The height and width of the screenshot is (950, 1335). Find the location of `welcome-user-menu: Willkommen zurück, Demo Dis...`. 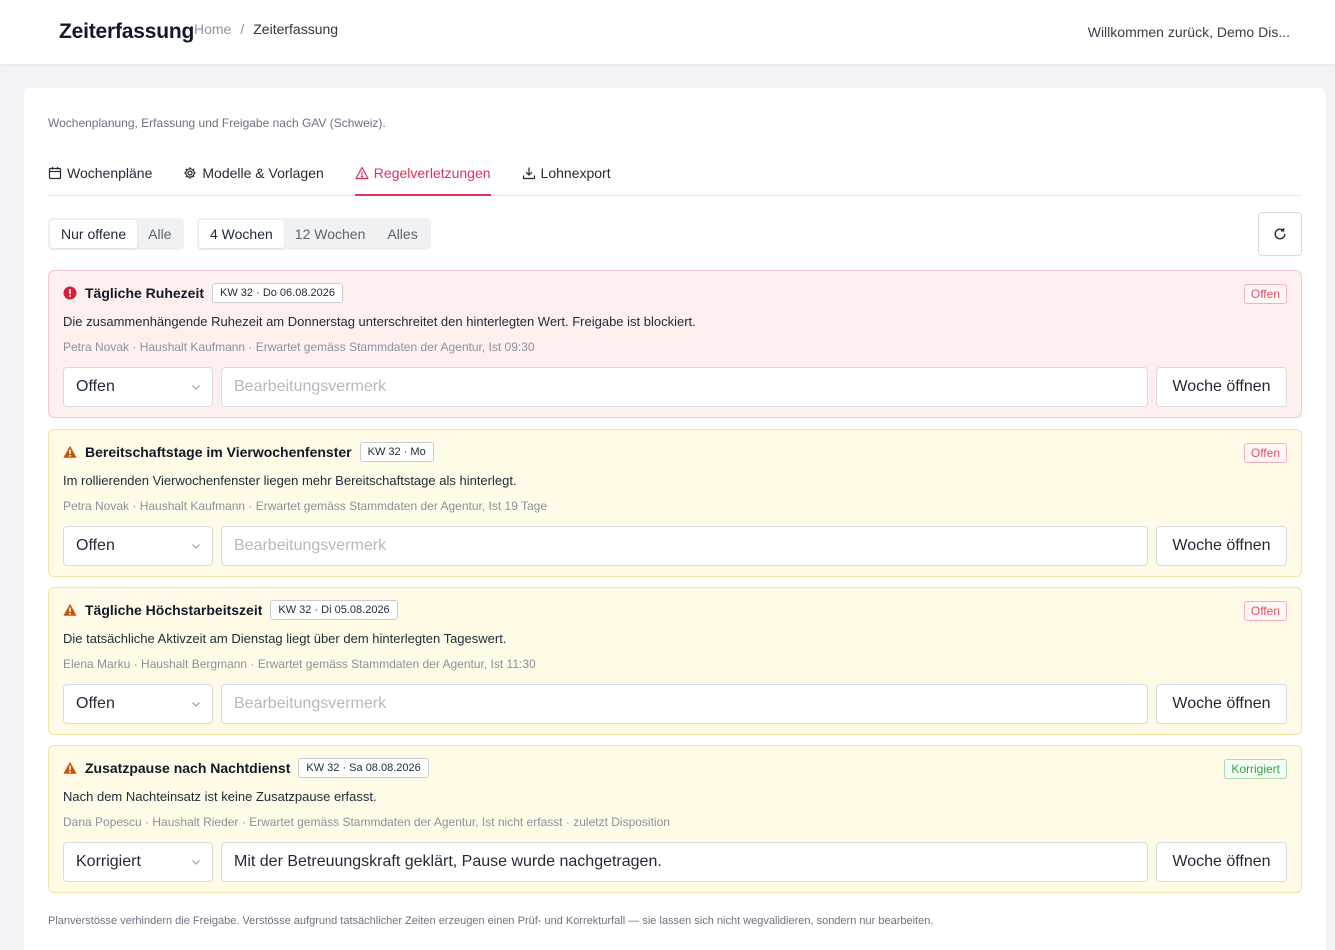

welcome-user-menu: Willkommen zurück, Demo Dis... is located at coordinates (1189, 32).